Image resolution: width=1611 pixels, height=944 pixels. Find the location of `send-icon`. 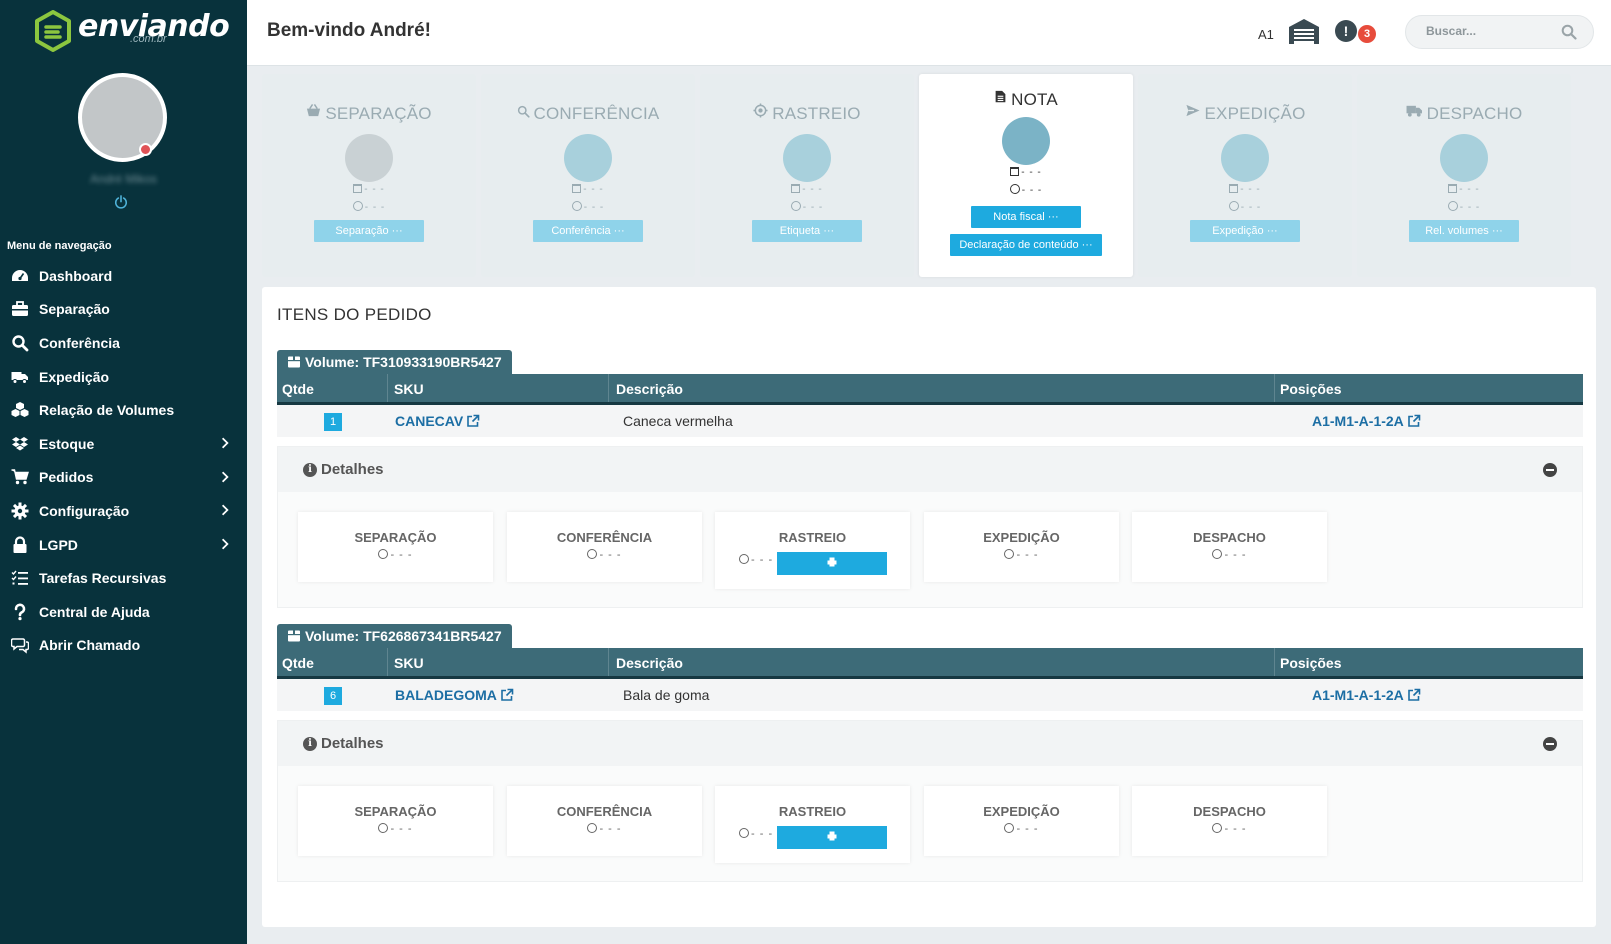

send-icon is located at coordinates (1193, 113).